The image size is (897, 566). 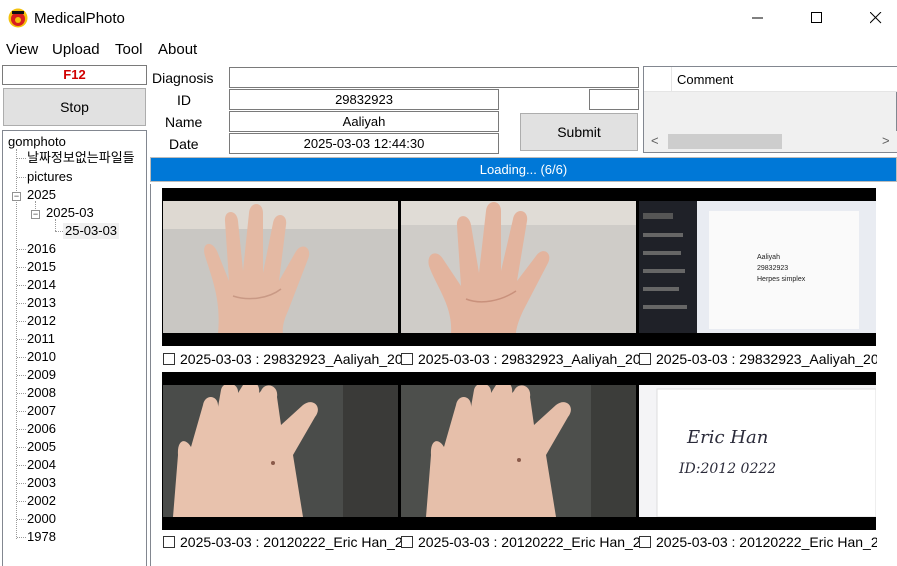 I want to click on photo-thumbnail: Eric Han ID:2012 0222, so click(x=757, y=451).